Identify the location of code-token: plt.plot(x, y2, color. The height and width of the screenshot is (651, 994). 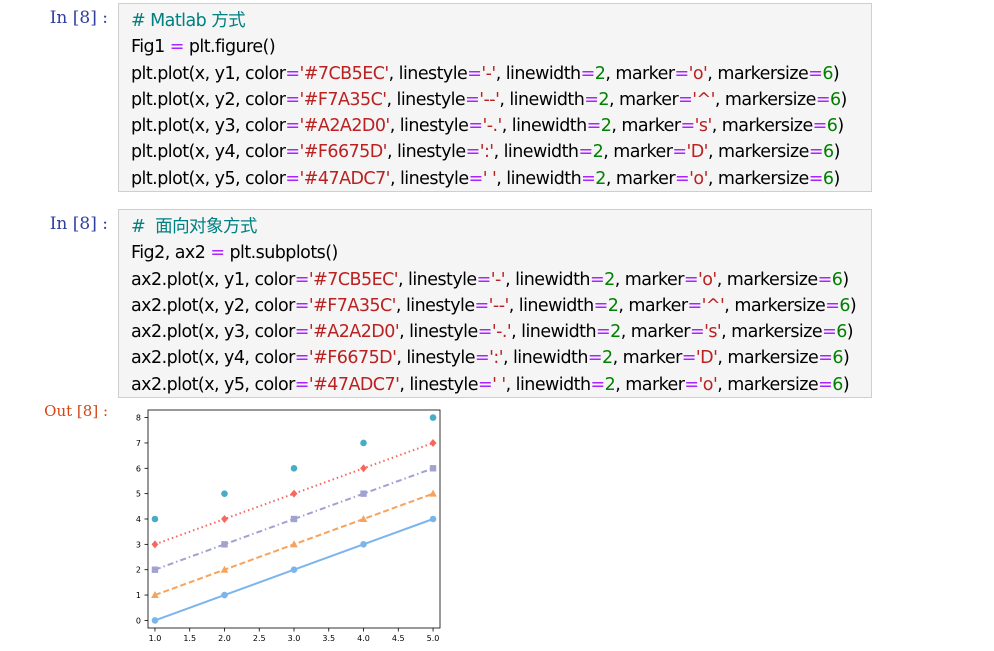
(208, 99).